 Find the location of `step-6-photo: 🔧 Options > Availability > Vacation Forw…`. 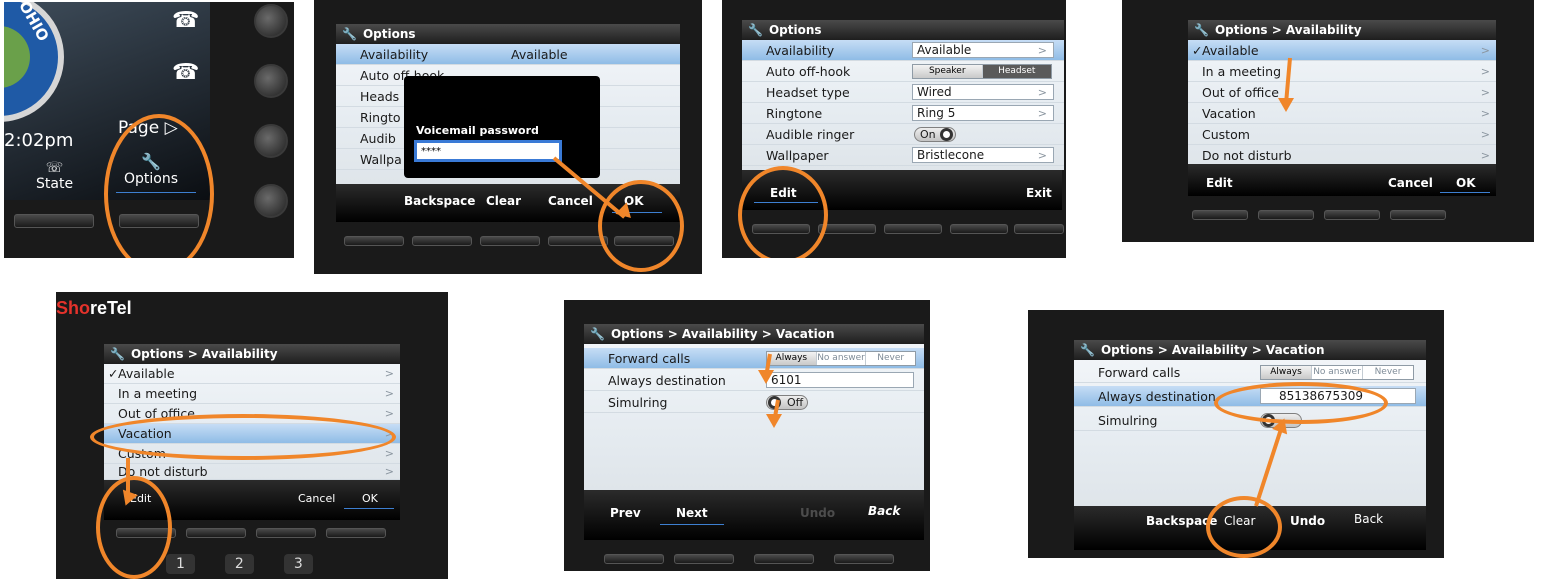

step-6-photo: 🔧 Options > Availability > Vacation Forw… is located at coordinates (747, 435).